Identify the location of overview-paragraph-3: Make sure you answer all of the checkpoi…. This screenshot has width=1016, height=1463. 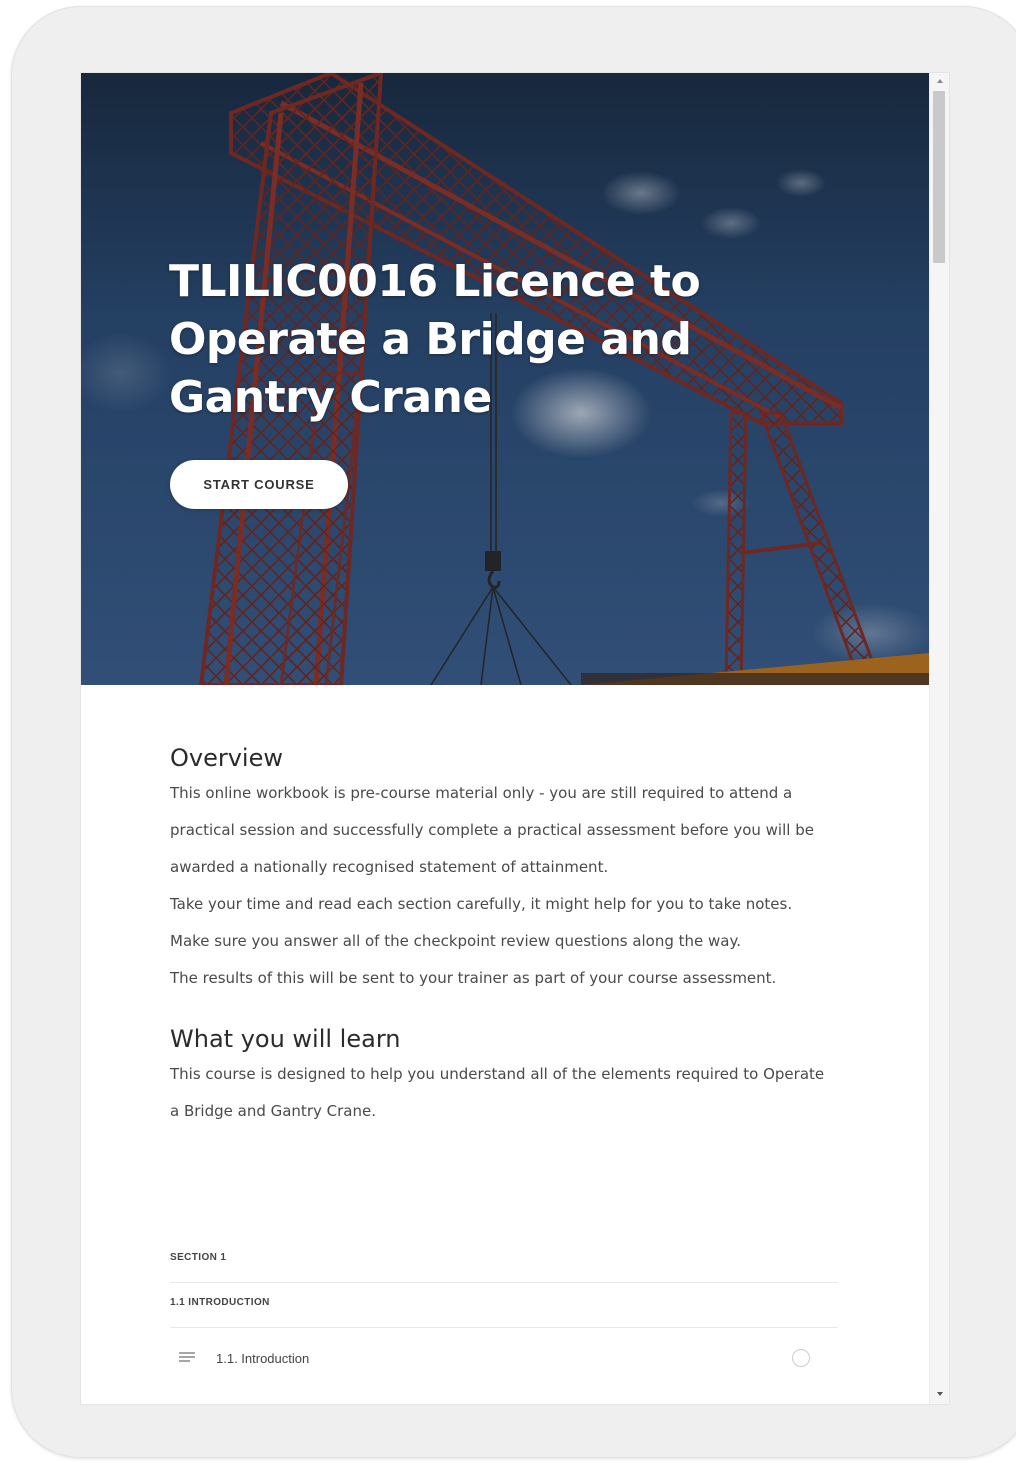
(456, 941).